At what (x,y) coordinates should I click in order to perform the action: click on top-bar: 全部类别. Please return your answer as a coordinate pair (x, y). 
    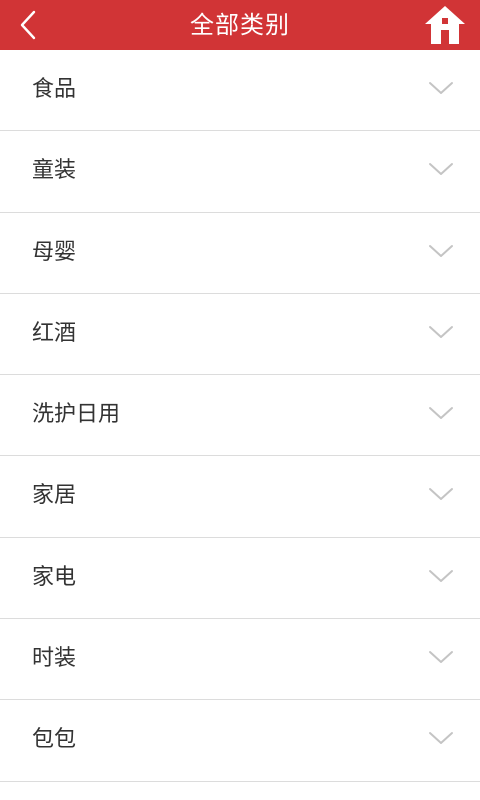
    Looking at the image, I should click on (240, 25).